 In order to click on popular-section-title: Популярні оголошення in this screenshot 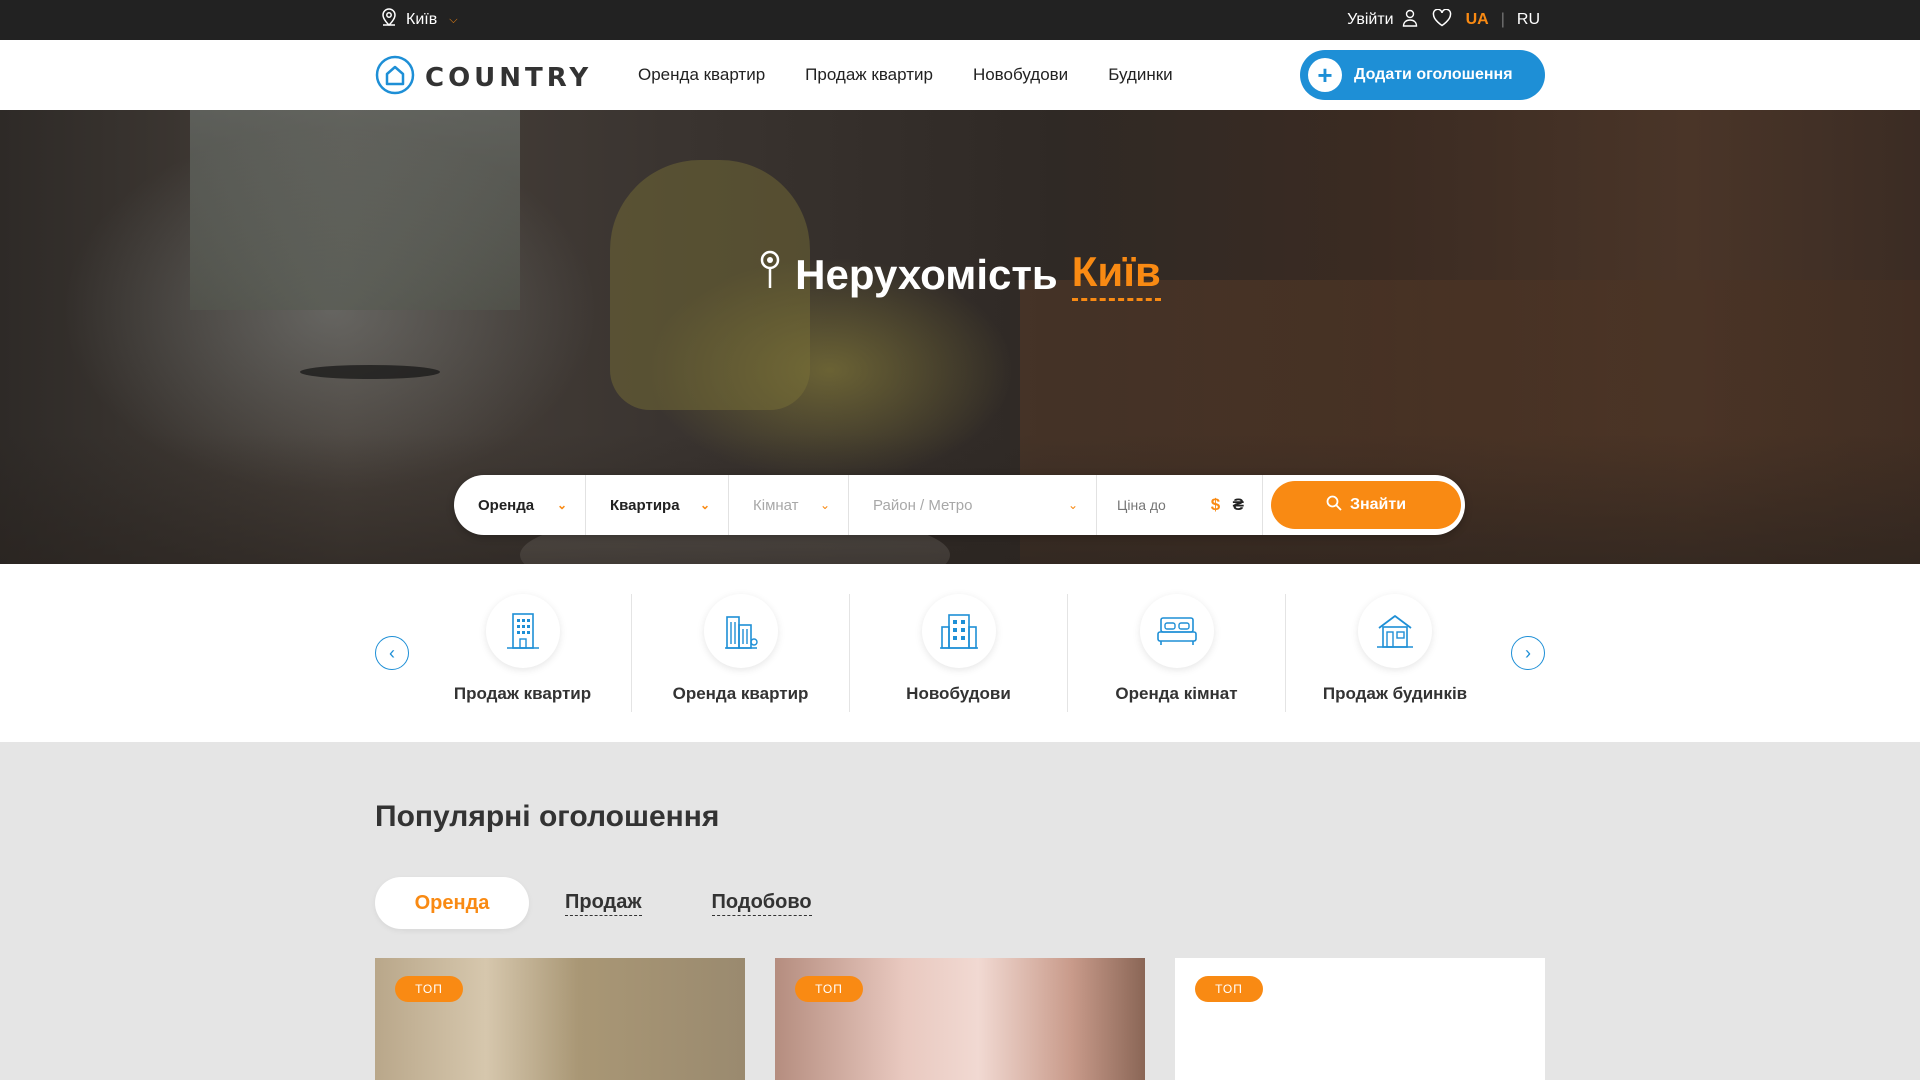, I will do `click(547, 816)`.